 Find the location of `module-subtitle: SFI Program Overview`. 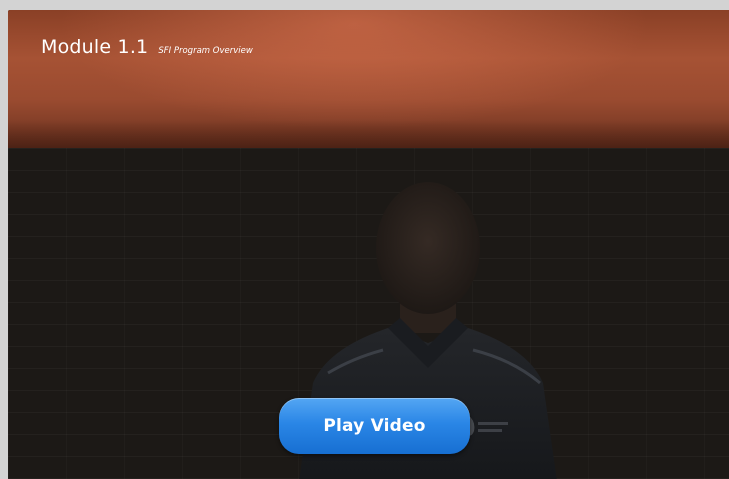

module-subtitle: SFI Program Overview is located at coordinates (205, 51).